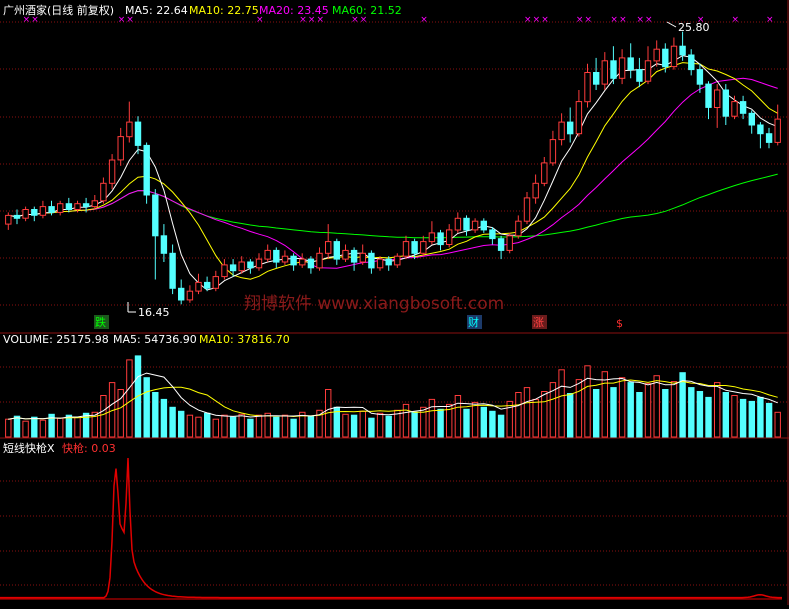 The image size is (789, 609). What do you see at coordinates (89, 448) in the screenshot?
I see `quickgun-label: 快枪: 0.03` at bounding box center [89, 448].